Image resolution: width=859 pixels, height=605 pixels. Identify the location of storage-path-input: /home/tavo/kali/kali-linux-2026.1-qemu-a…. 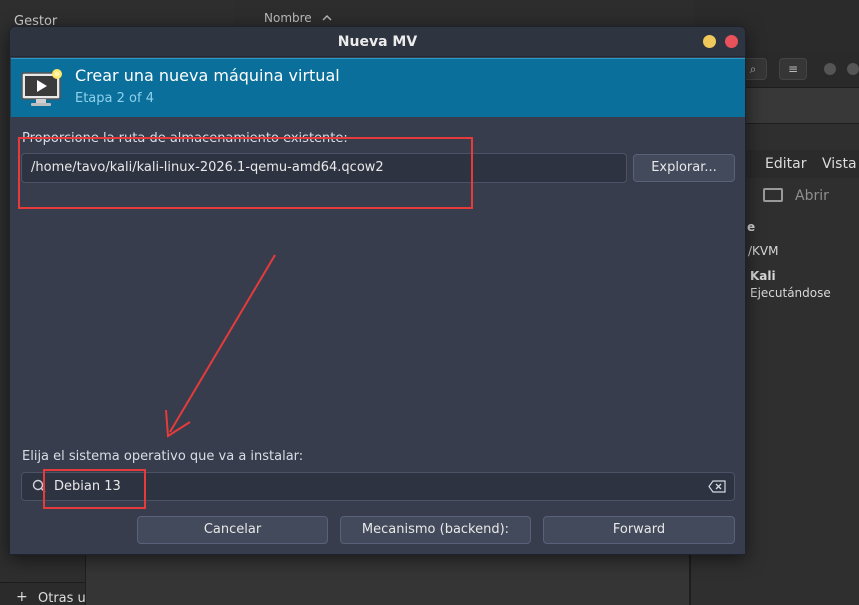
(324, 168).